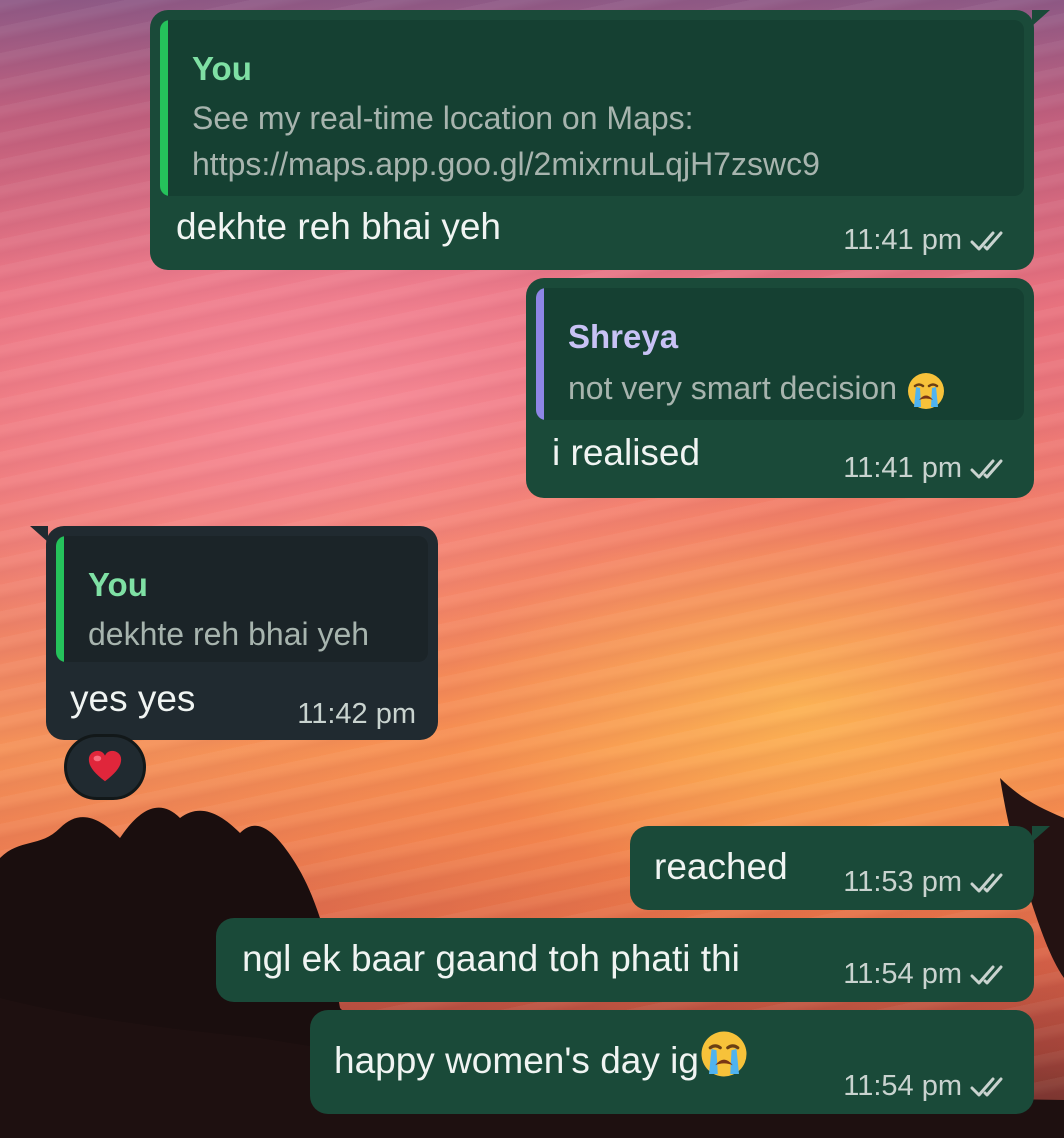  I want to click on quoted-message: Shreya not very smart decision, so click(780, 354).